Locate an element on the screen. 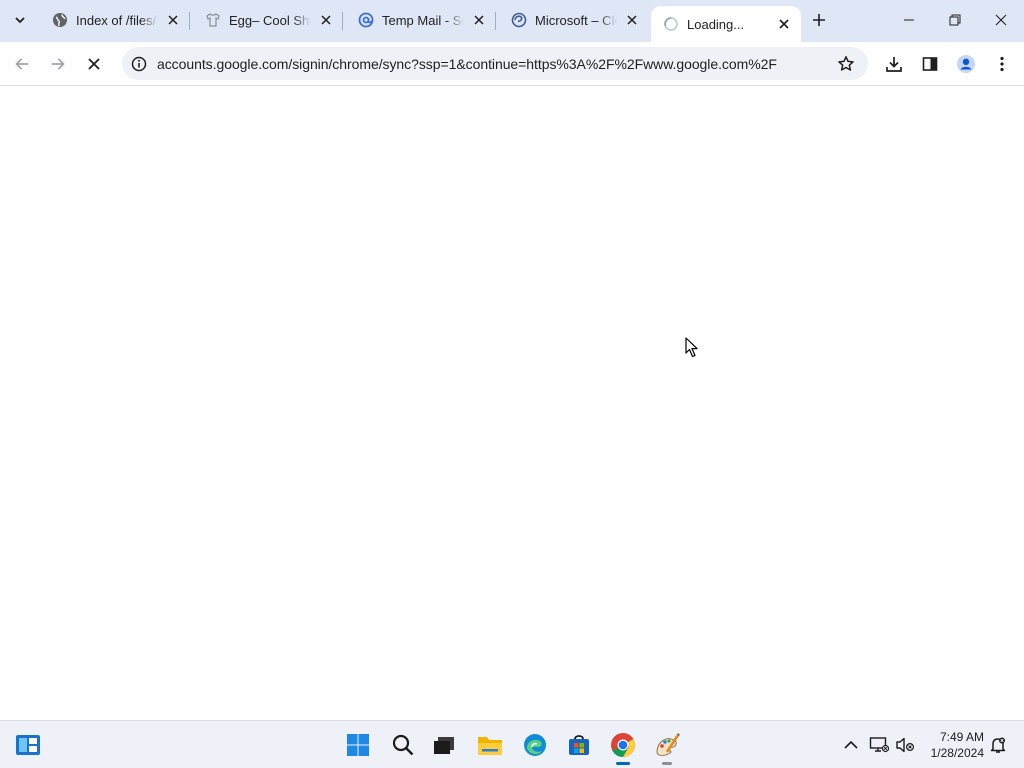 The height and width of the screenshot is (768, 1024). profile-avatar-icon is located at coordinates (966, 64).